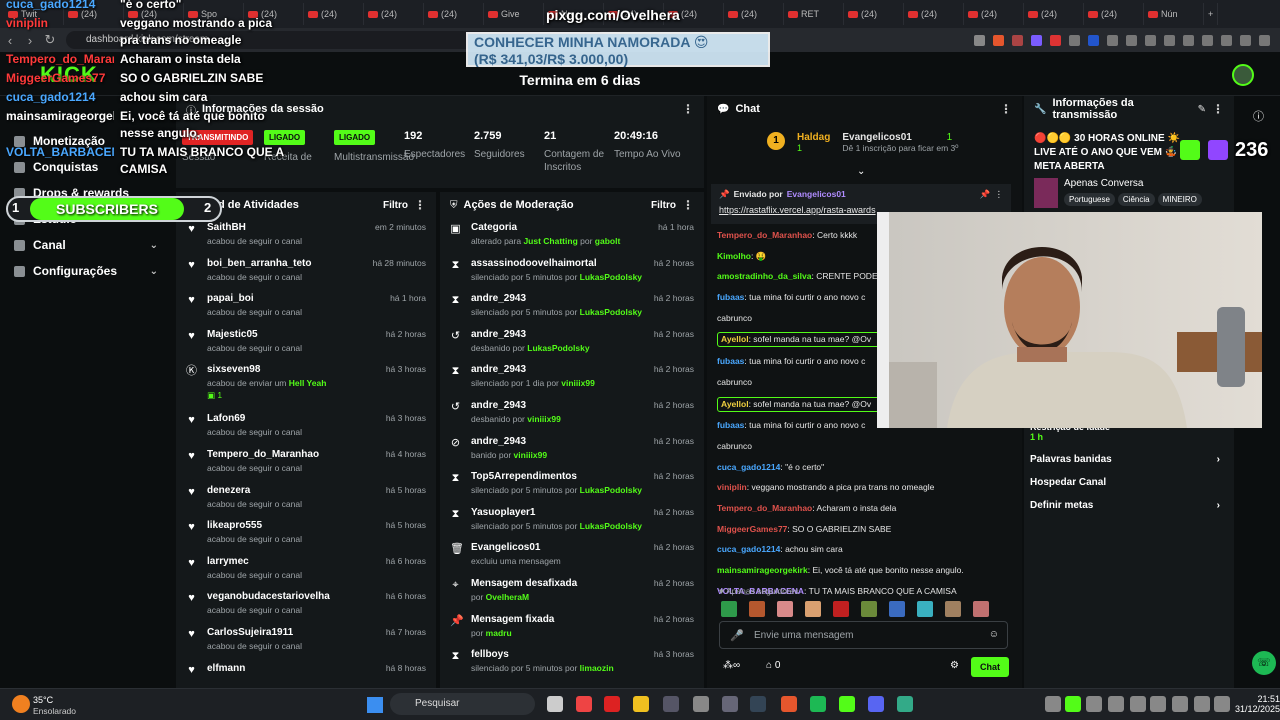 This screenshot has width=1280, height=720. What do you see at coordinates (762, 570) in the screenshot?
I see `chat-username: mainsamirageorgekirk` at bounding box center [762, 570].